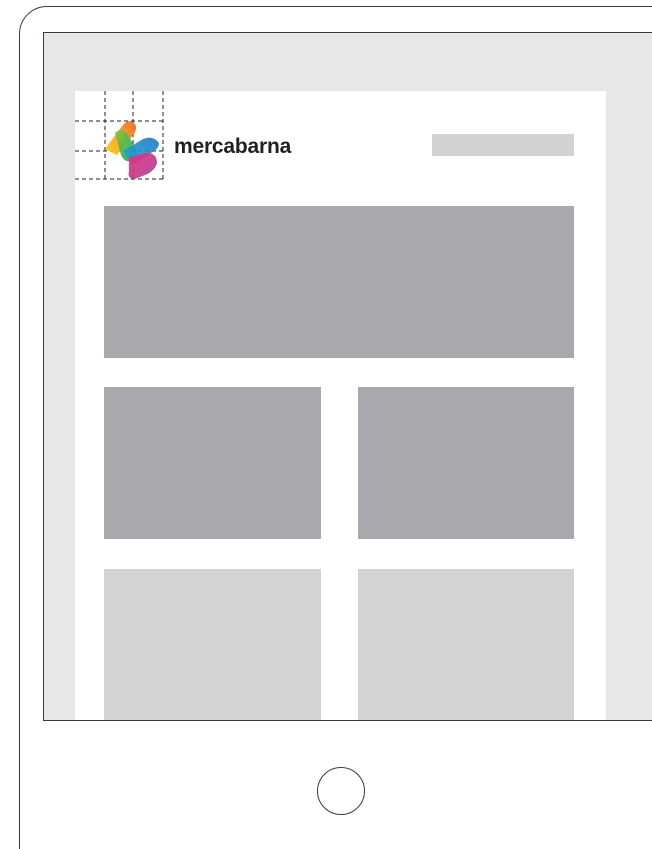 This screenshot has height=849, width=652. I want to click on brand-wordmark: mercabarna, so click(233, 146).